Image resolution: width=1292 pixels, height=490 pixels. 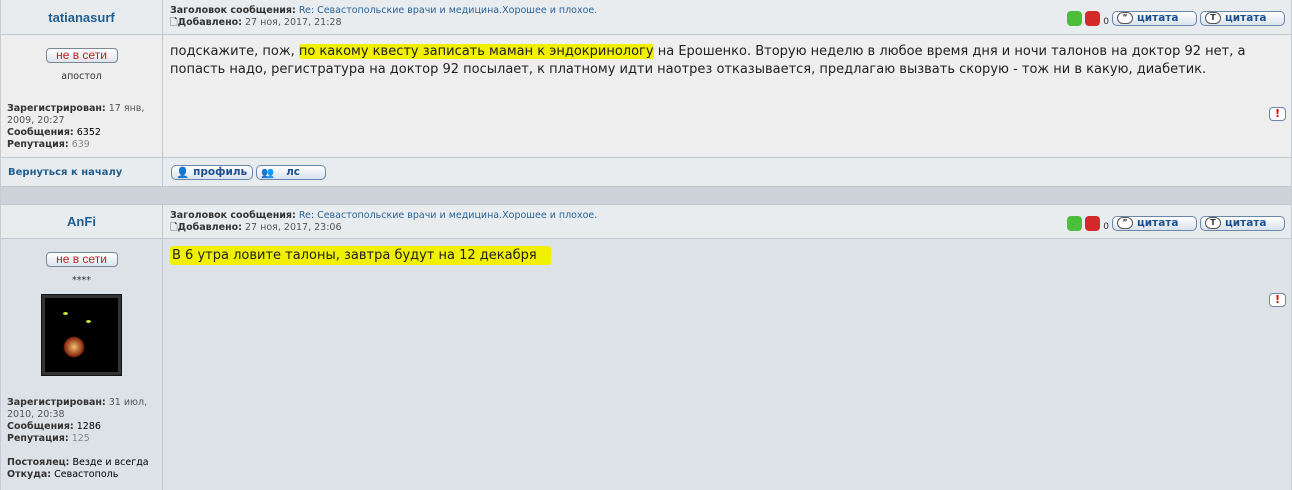 I want to click on profile-label: профиль, so click(x=220, y=172).